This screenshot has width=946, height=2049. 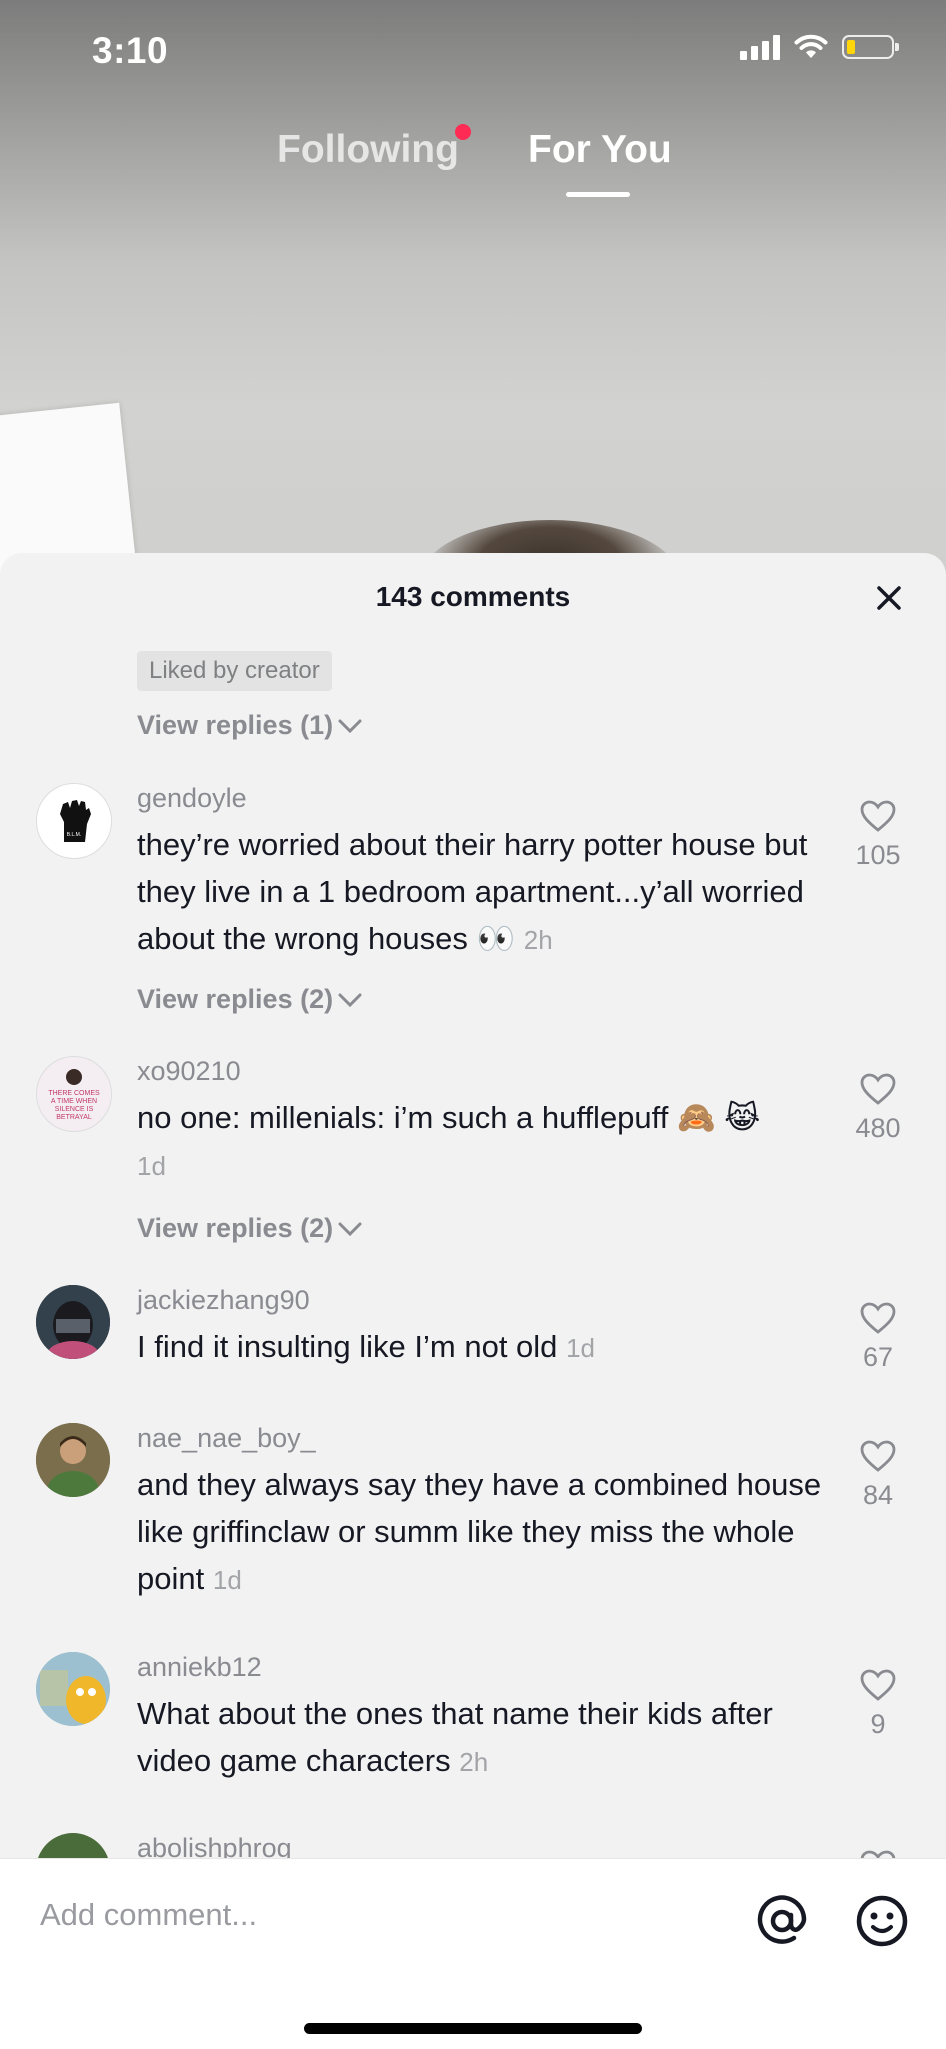 What do you see at coordinates (473, 596) in the screenshot?
I see `comments-count-title: 143 comments` at bounding box center [473, 596].